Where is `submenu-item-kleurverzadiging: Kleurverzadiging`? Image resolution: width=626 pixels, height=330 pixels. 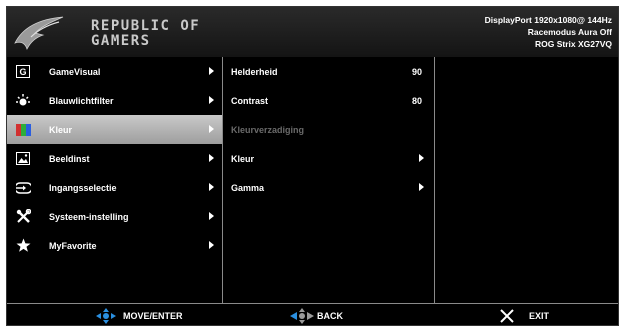 submenu-item-kleurverzadiging: Kleurverzadiging is located at coordinates (328, 129).